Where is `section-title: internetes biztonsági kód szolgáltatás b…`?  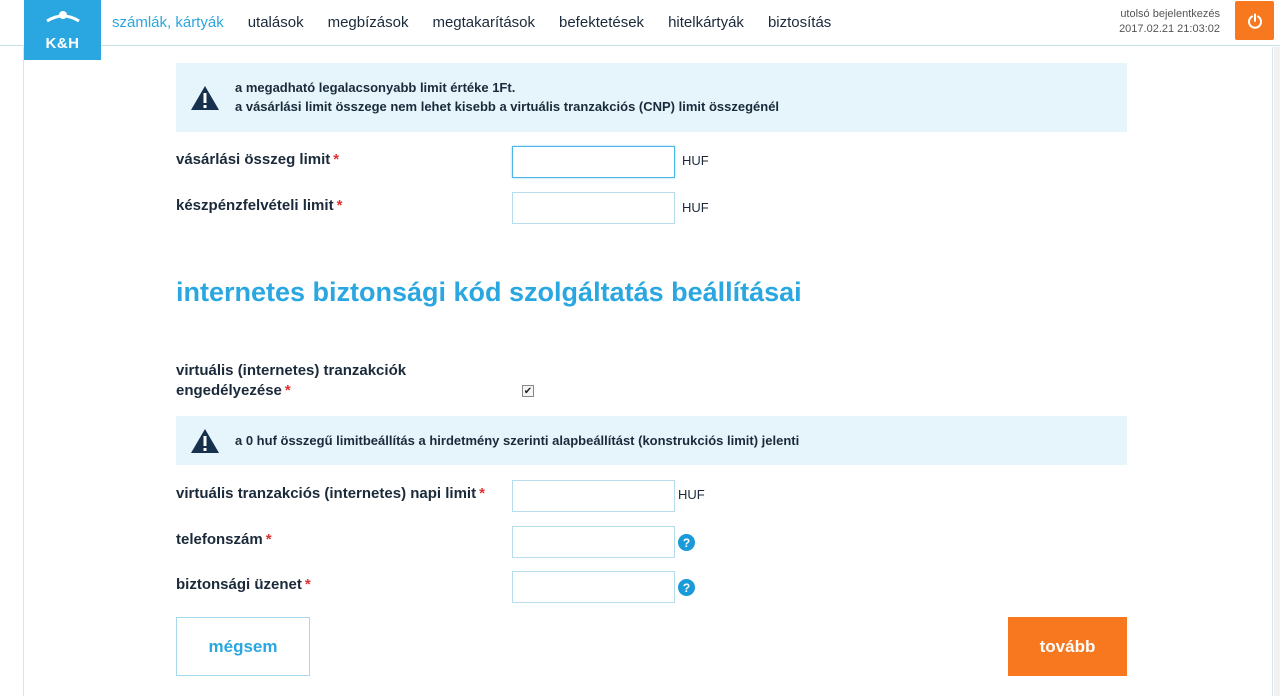 section-title: internetes biztonsági kód szolgáltatás b… is located at coordinates (489, 292).